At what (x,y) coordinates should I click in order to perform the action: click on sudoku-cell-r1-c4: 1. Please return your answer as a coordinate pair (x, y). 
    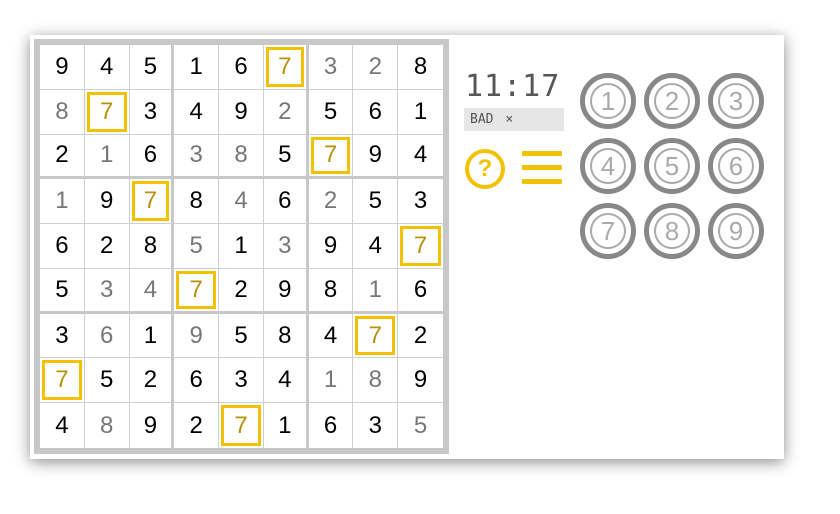
    Looking at the image, I should click on (197, 67).